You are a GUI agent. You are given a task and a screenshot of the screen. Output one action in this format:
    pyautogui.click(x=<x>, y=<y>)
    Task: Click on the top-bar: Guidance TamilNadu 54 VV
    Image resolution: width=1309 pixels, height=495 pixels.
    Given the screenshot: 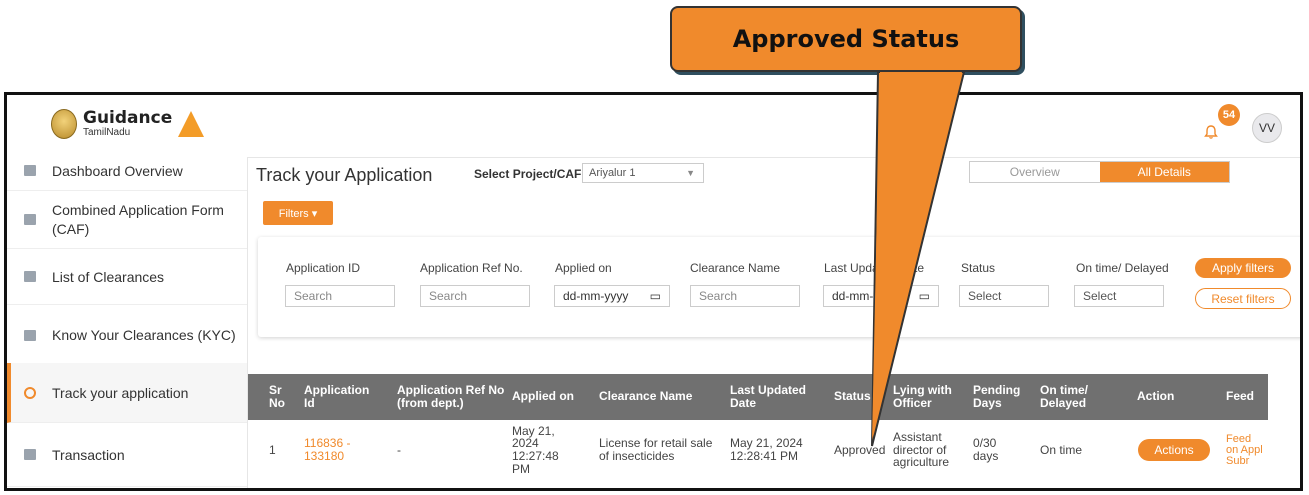 What is the action you would take?
    pyautogui.click(x=653, y=126)
    